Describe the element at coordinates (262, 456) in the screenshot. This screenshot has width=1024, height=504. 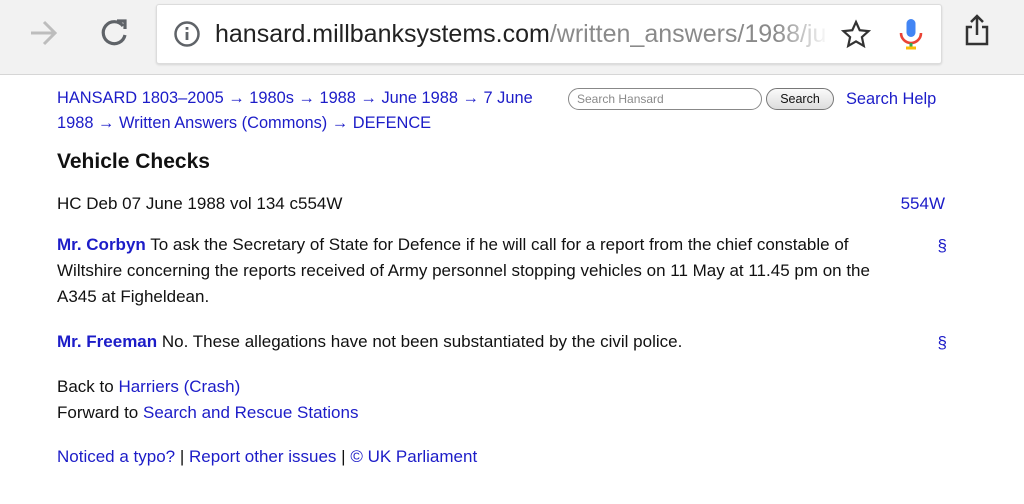
I see `report-issues-link: Report other issues` at that location.